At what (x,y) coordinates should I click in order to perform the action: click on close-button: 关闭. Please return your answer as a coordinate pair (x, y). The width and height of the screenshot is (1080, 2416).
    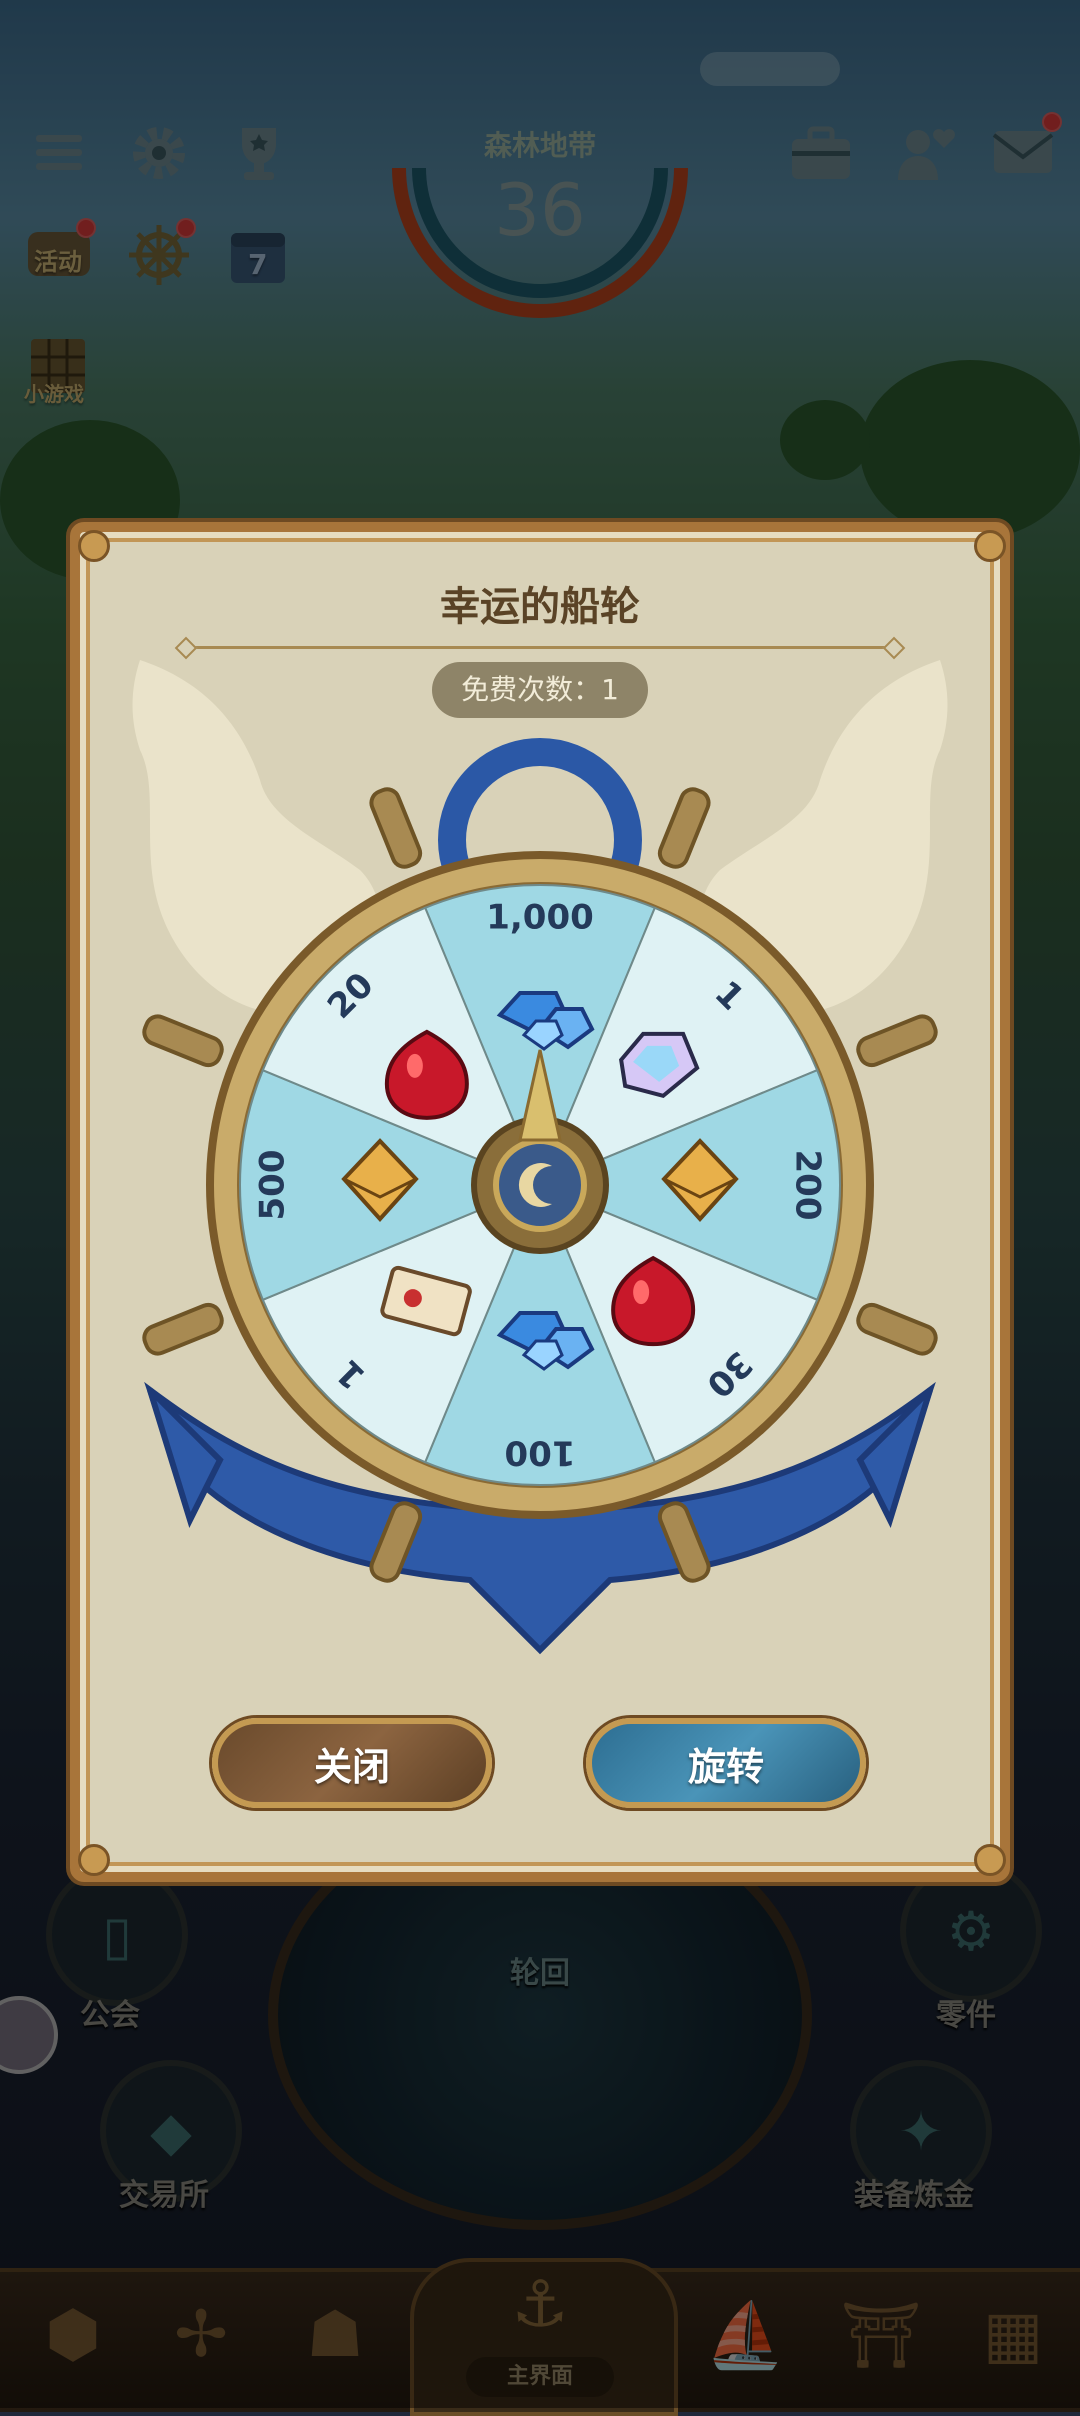
    Looking at the image, I should click on (352, 1763).